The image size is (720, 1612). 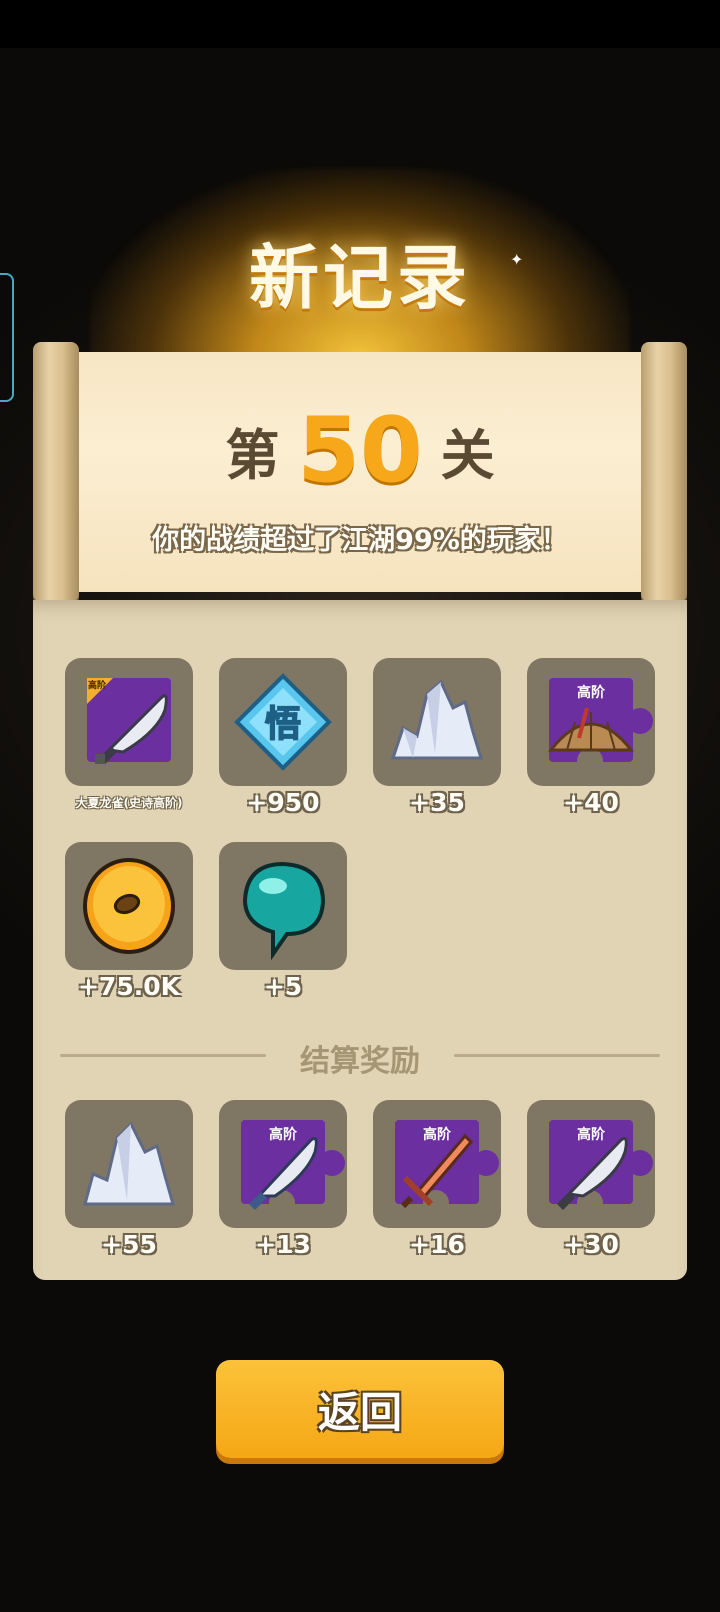 What do you see at coordinates (283, 1244) in the screenshot?
I see `settlement-caption: +13` at bounding box center [283, 1244].